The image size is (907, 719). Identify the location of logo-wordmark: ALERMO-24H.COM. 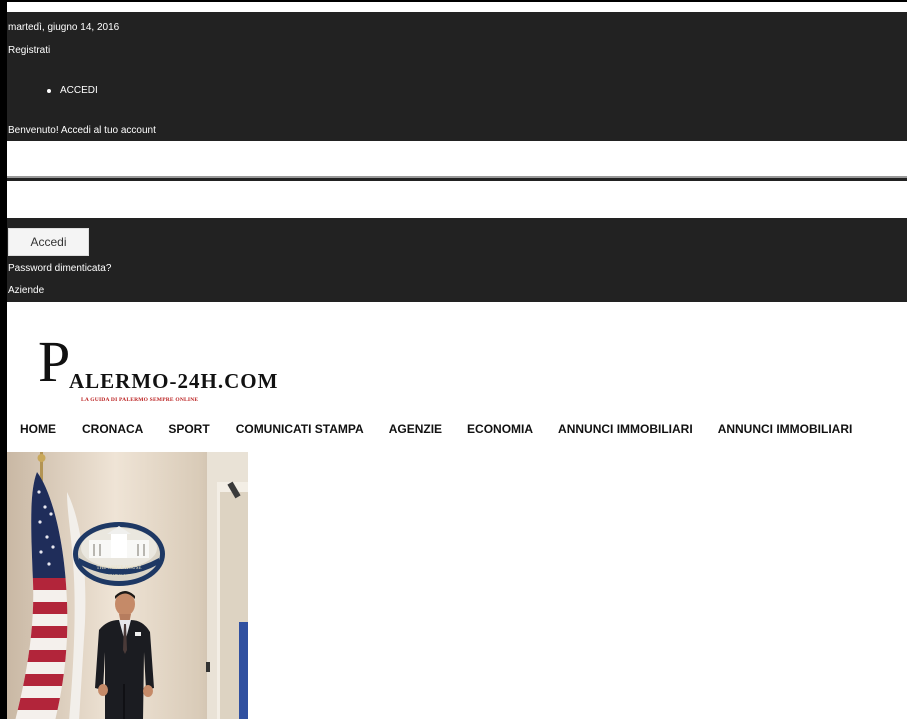
(174, 381).